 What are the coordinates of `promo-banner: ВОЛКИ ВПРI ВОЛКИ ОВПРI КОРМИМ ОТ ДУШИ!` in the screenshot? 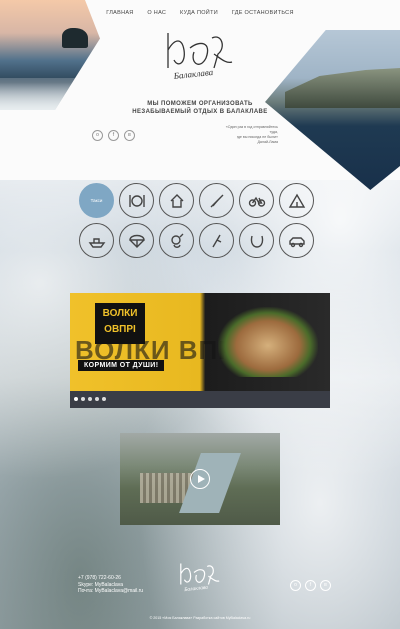 It's located at (200, 350).